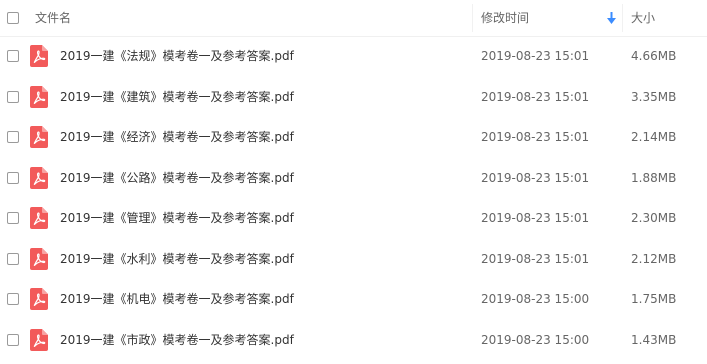 Image resolution: width=707 pixels, height=364 pixels. Describe the element at coordinates (643, 18) in the screenshot. I see `column-header-size: 大小` at that location.